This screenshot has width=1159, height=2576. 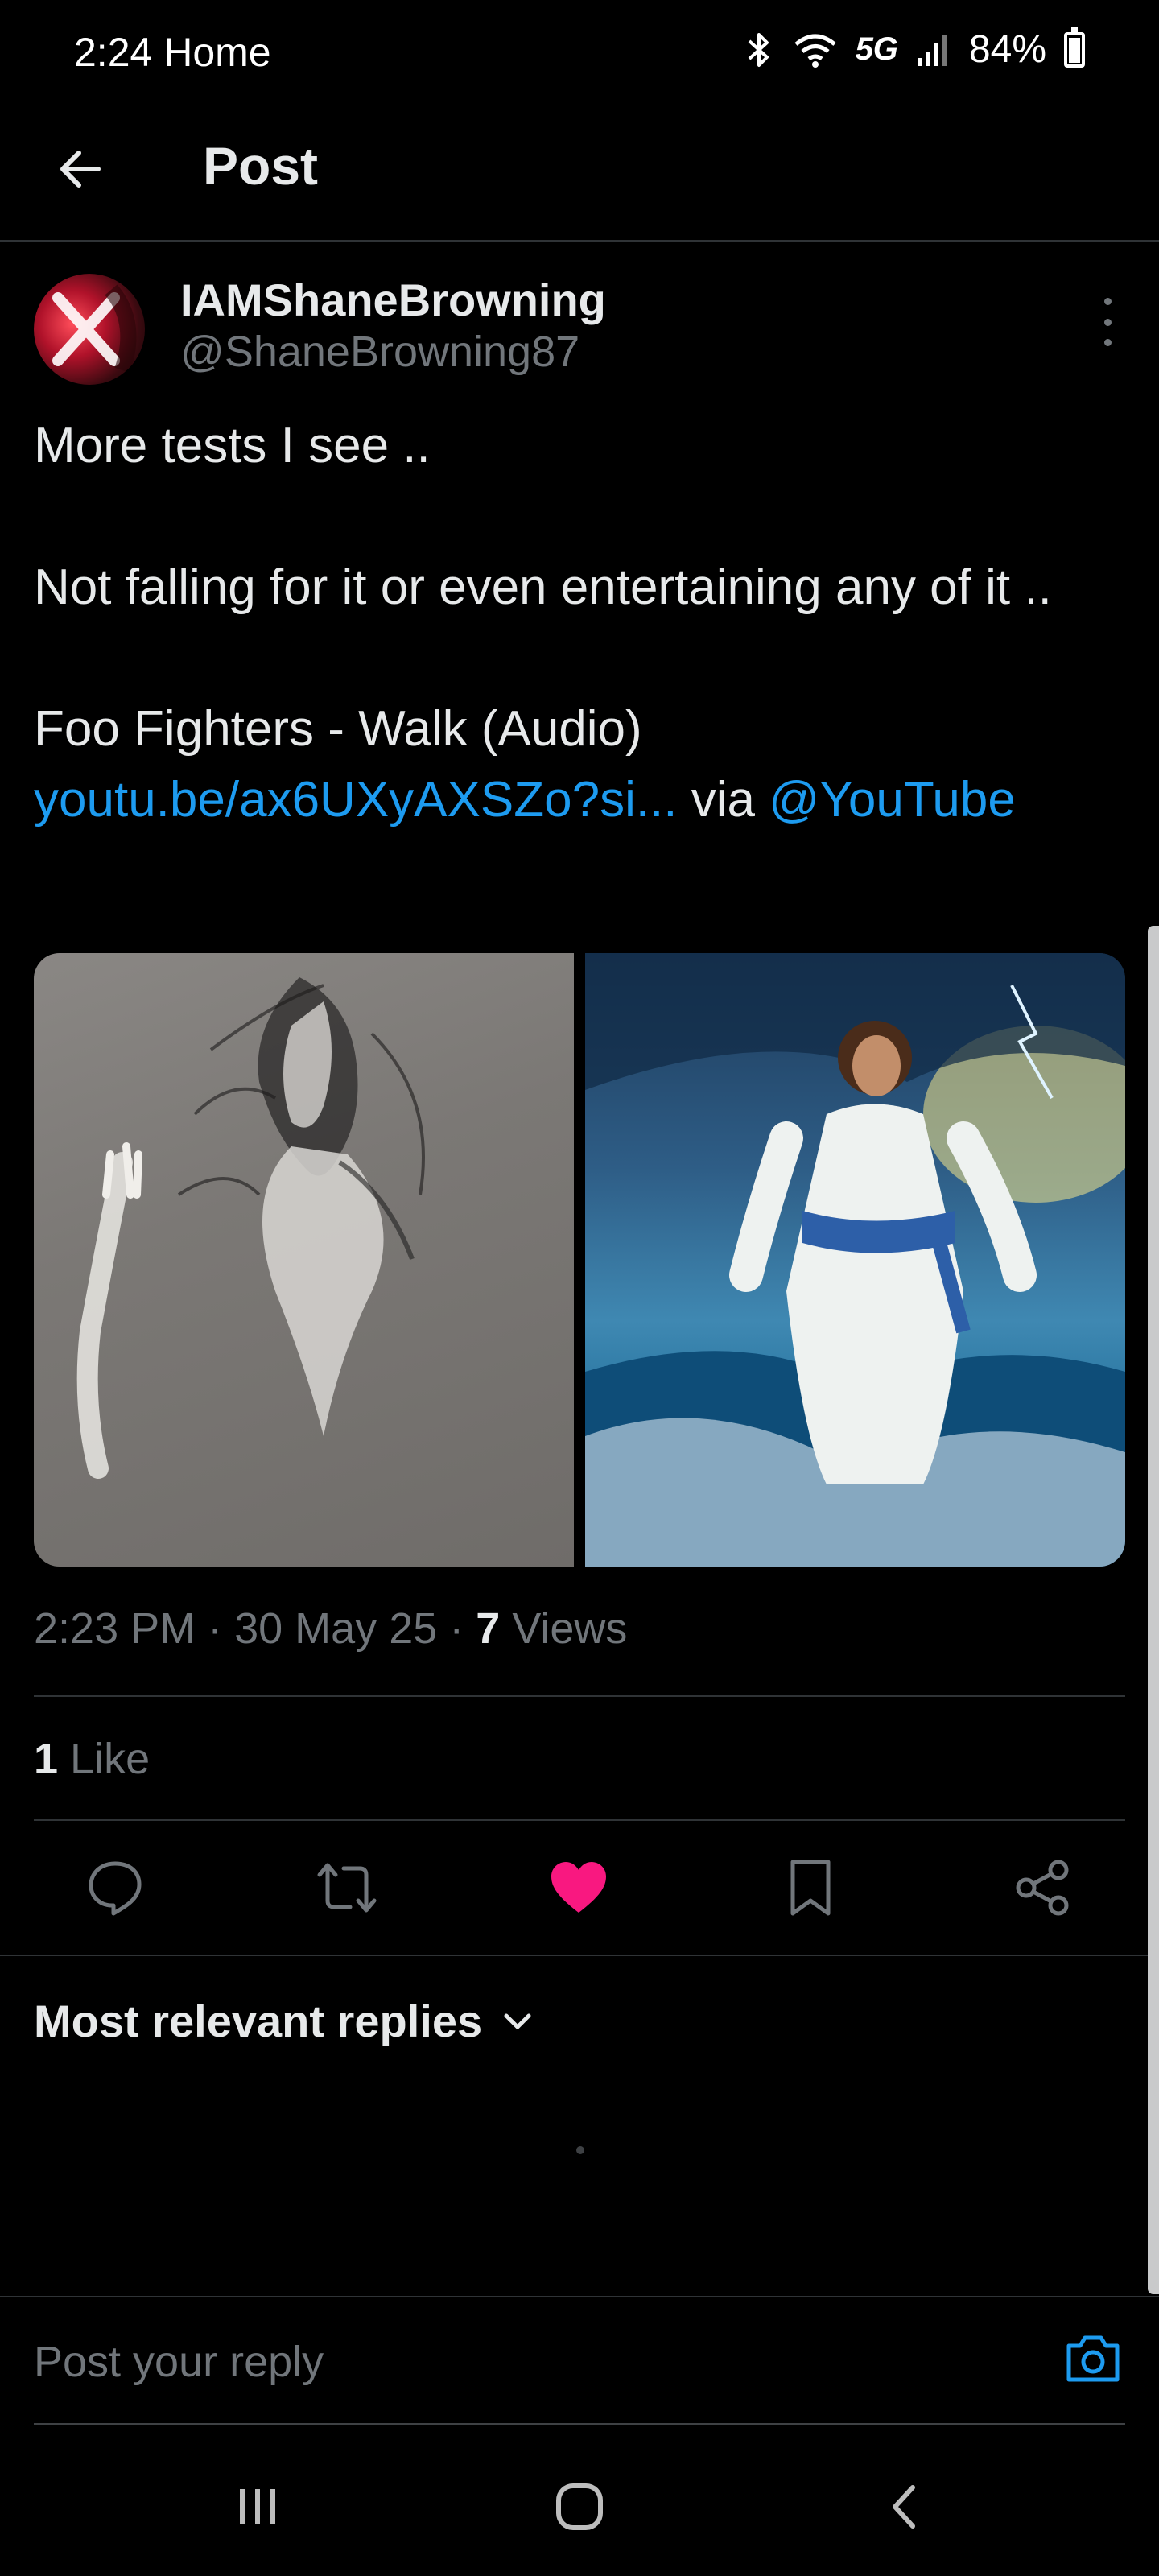 I want to click on post-date: 30 May 25, so click(x=336, y=1628).